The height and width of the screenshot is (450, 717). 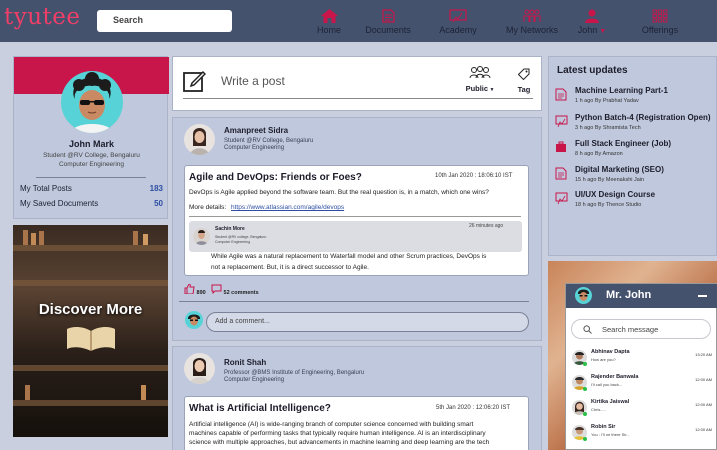 What do you see at coordinates (189, 289) in the screenshot?
I see `thumbs-up-icon` at bounding box center [189, 289].